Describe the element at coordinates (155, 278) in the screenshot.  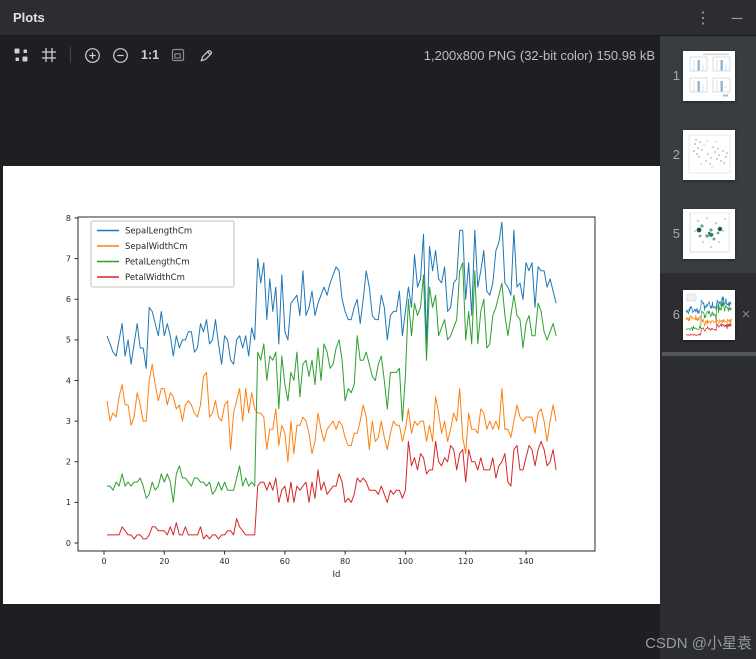
I see `svg-text: PetalWidthCm` at that location.